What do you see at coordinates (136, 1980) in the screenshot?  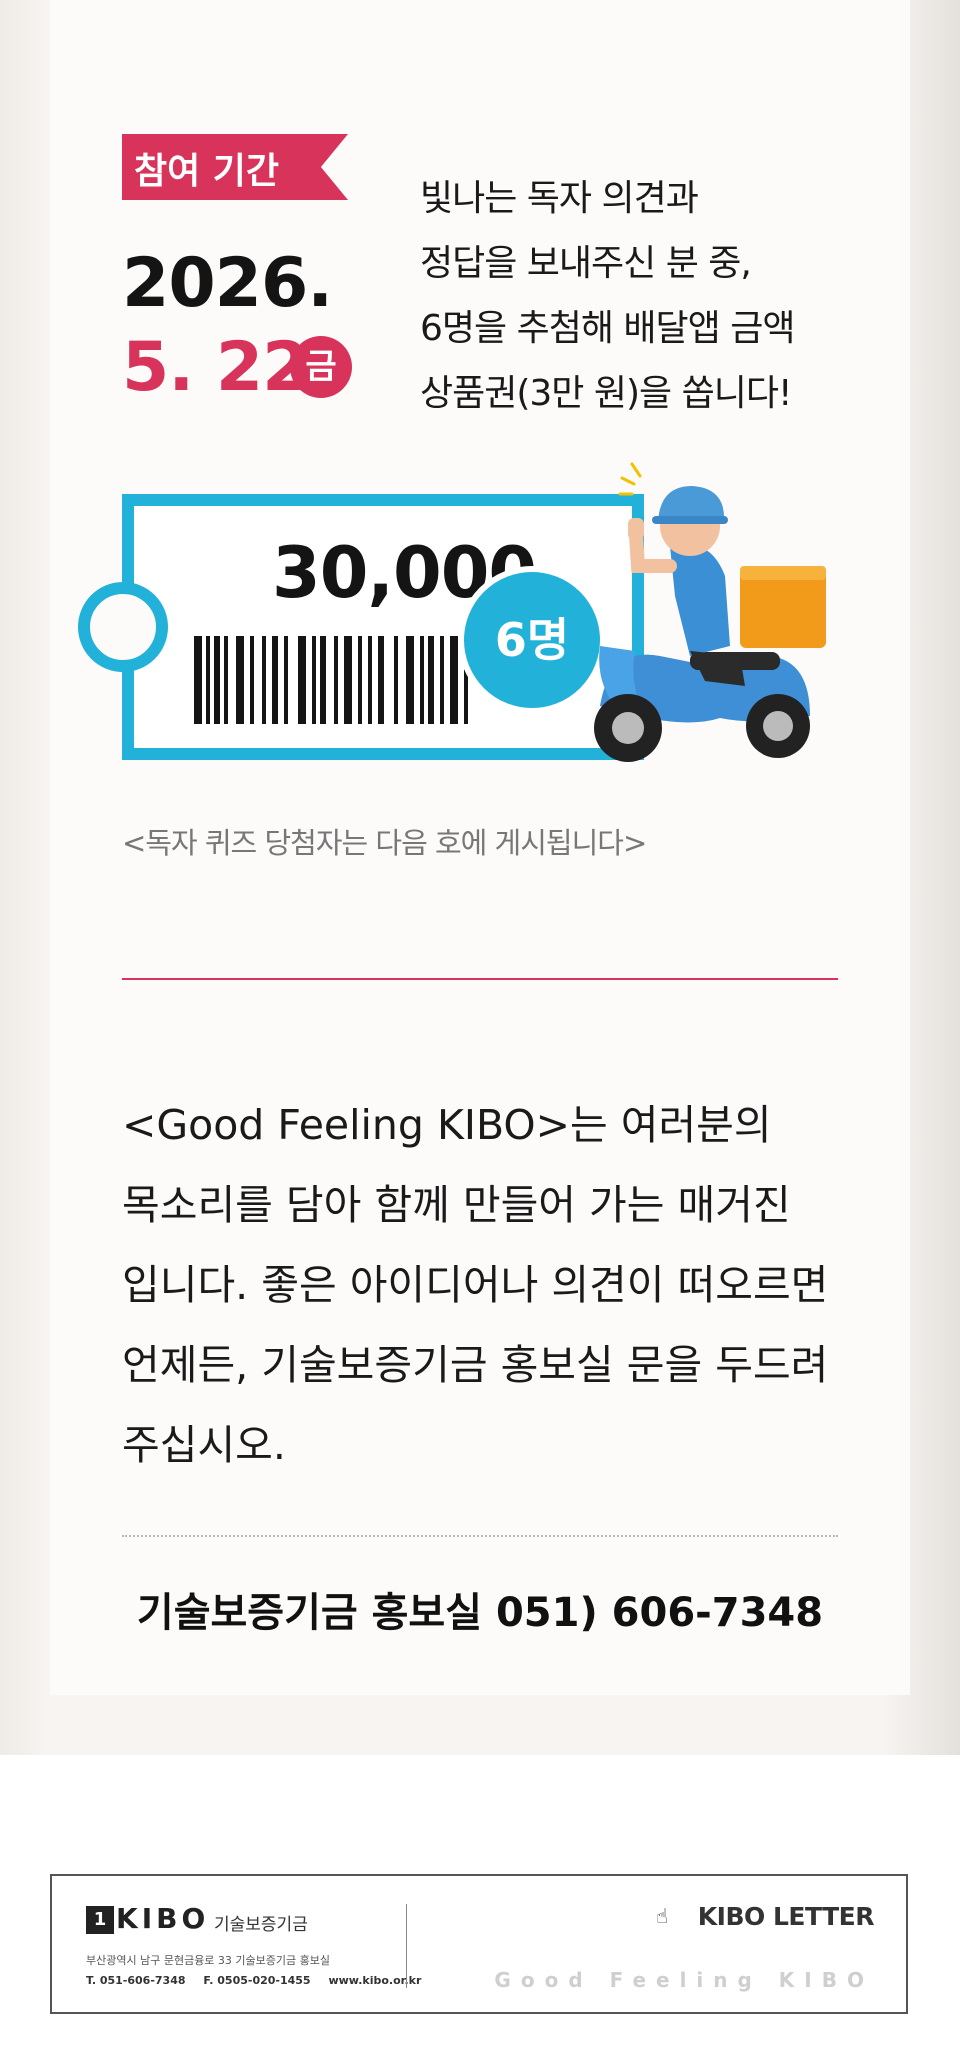 I see `footer-tel: T. 051-606-7348` at bounding box center [136, 1980].